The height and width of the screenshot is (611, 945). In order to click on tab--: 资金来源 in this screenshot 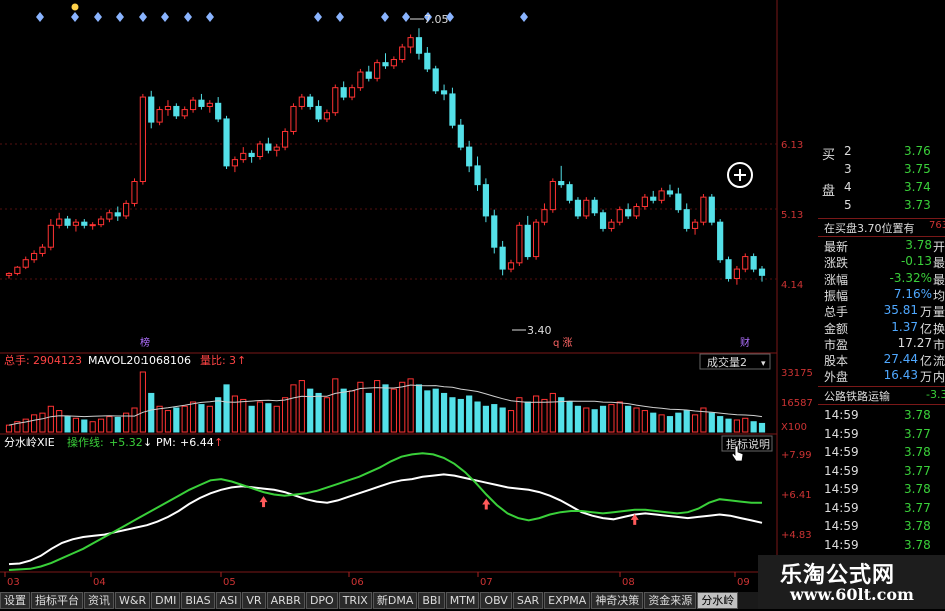, I will do `click(670, 600)`.